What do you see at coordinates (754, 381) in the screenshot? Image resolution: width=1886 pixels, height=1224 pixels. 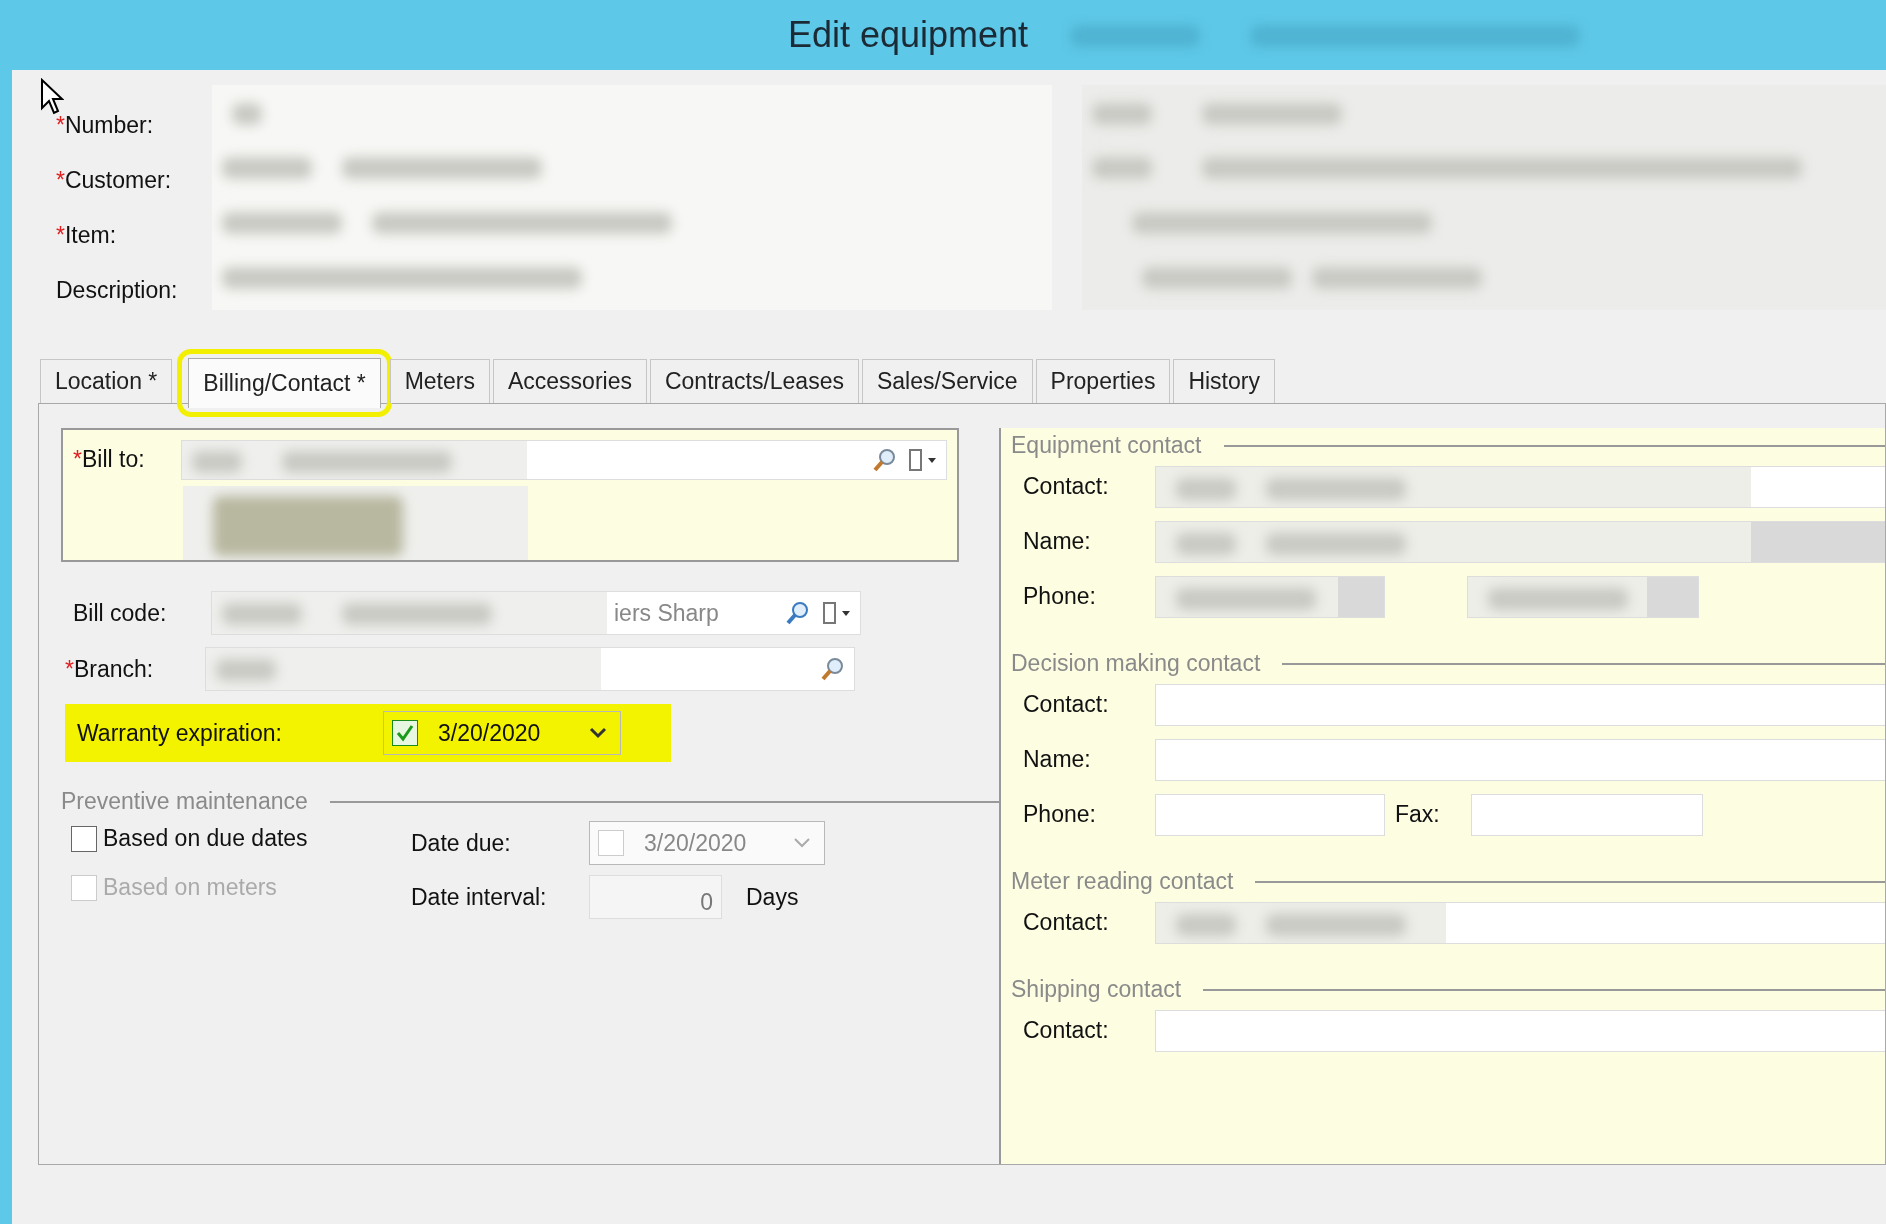 I see `tab: Contracts/Leases` at bounding box center [754, 381].